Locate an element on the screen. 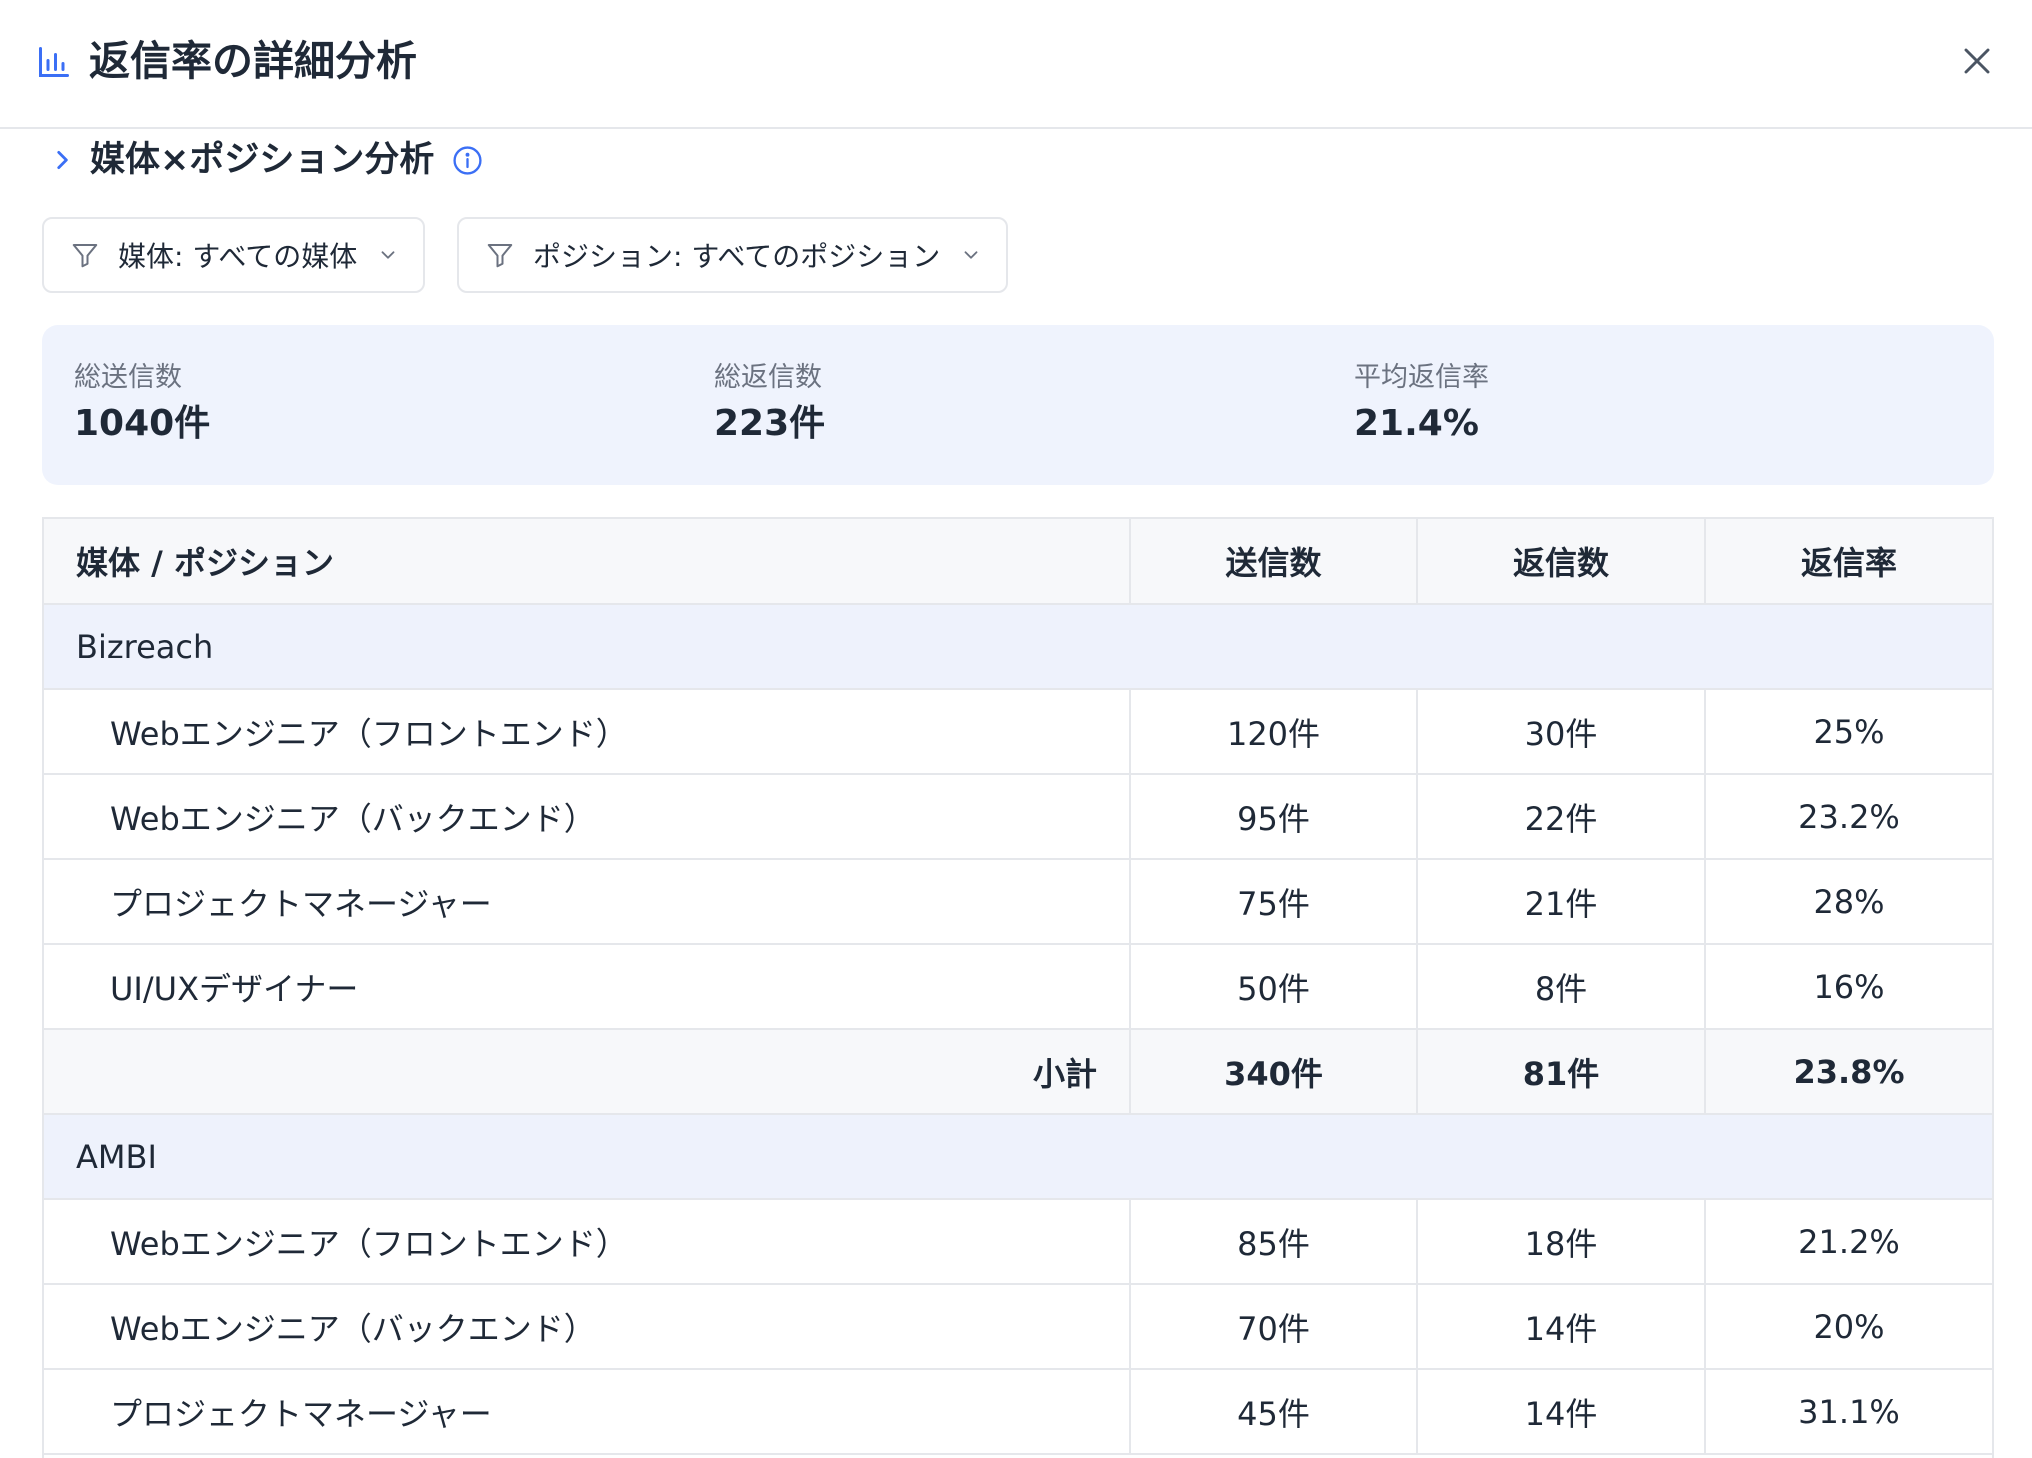  stat-total-replies: 総返信数 223件 is located at coordinates (769, 404).